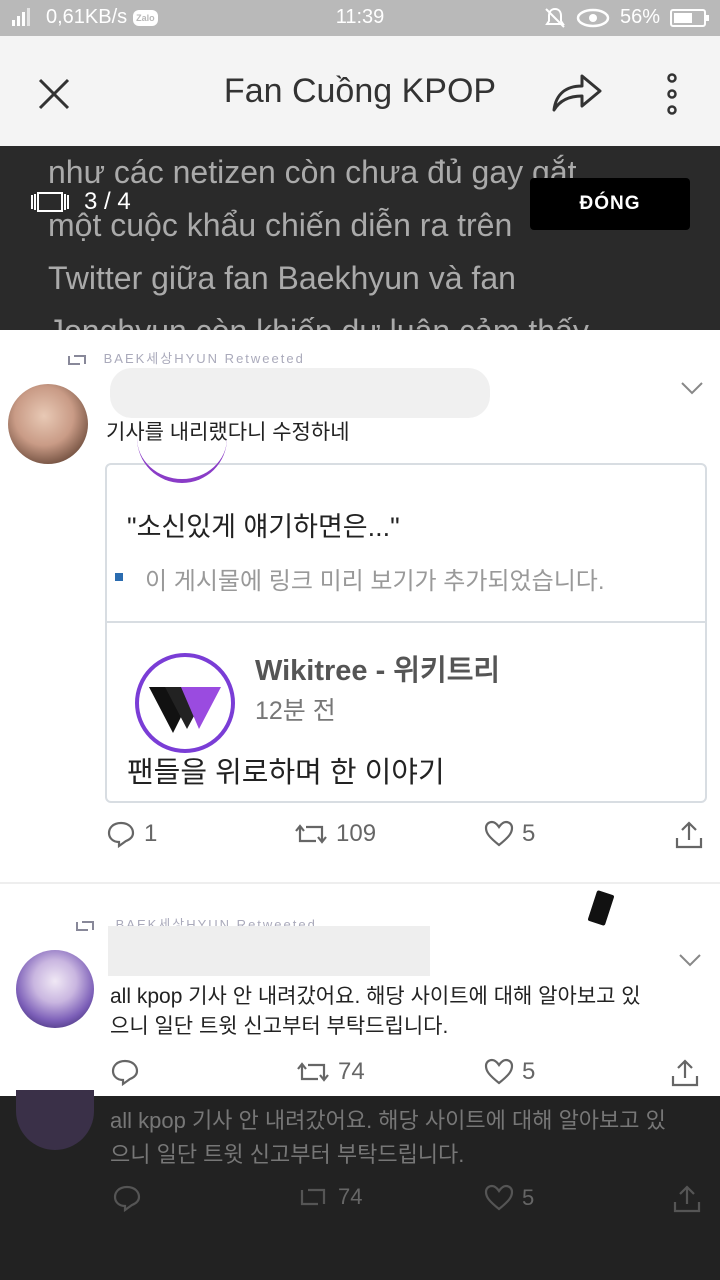 This screenshot has height=1280, width=720. I want to click on tweet-actions: 74 5, so click(360, 1077).